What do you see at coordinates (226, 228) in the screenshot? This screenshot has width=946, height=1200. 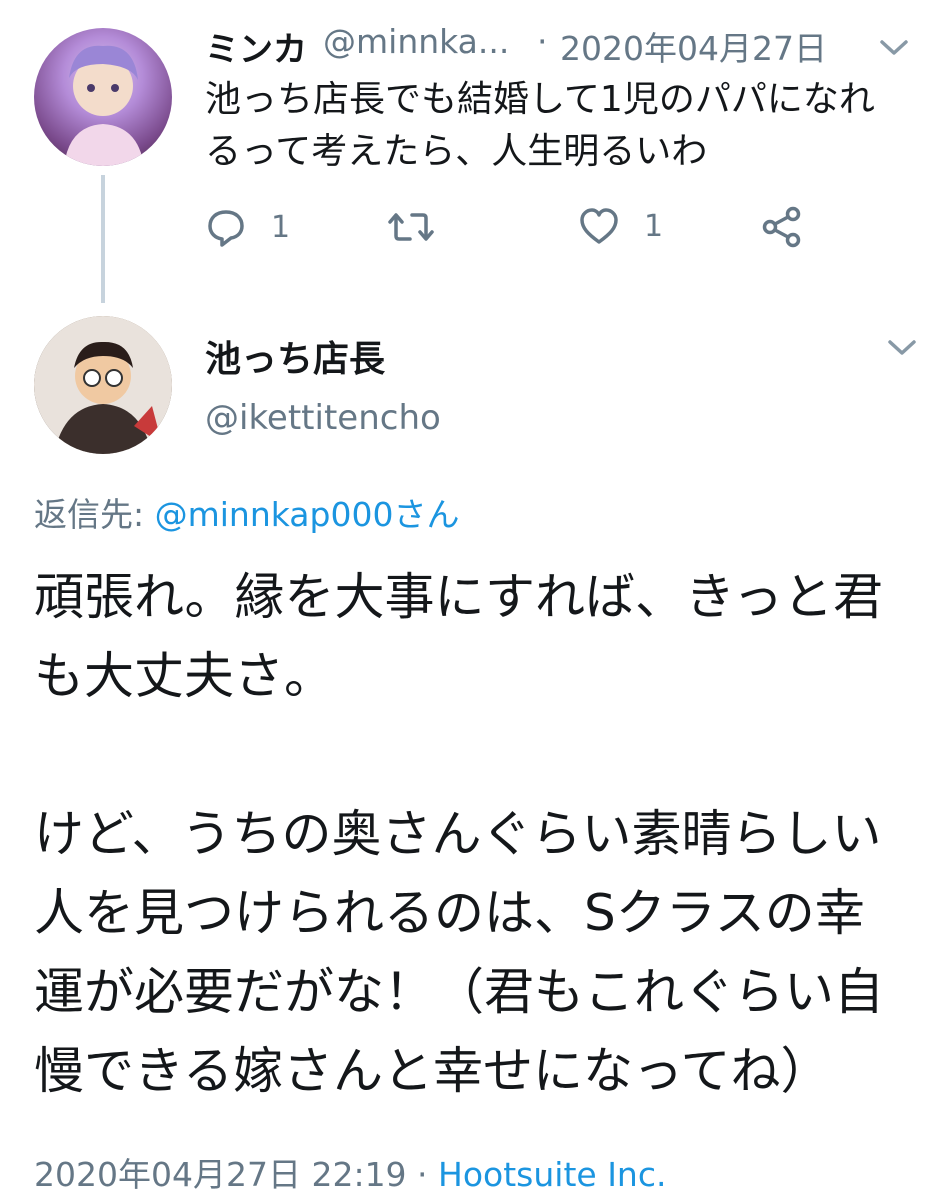 I see `reply-icon` at bounding box center [226, 228].